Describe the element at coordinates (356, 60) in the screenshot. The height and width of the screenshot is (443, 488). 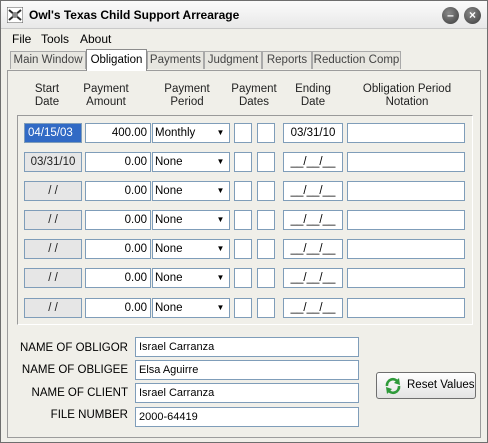
I see `tab-reduction-comp: Reduction Comp` at that location.